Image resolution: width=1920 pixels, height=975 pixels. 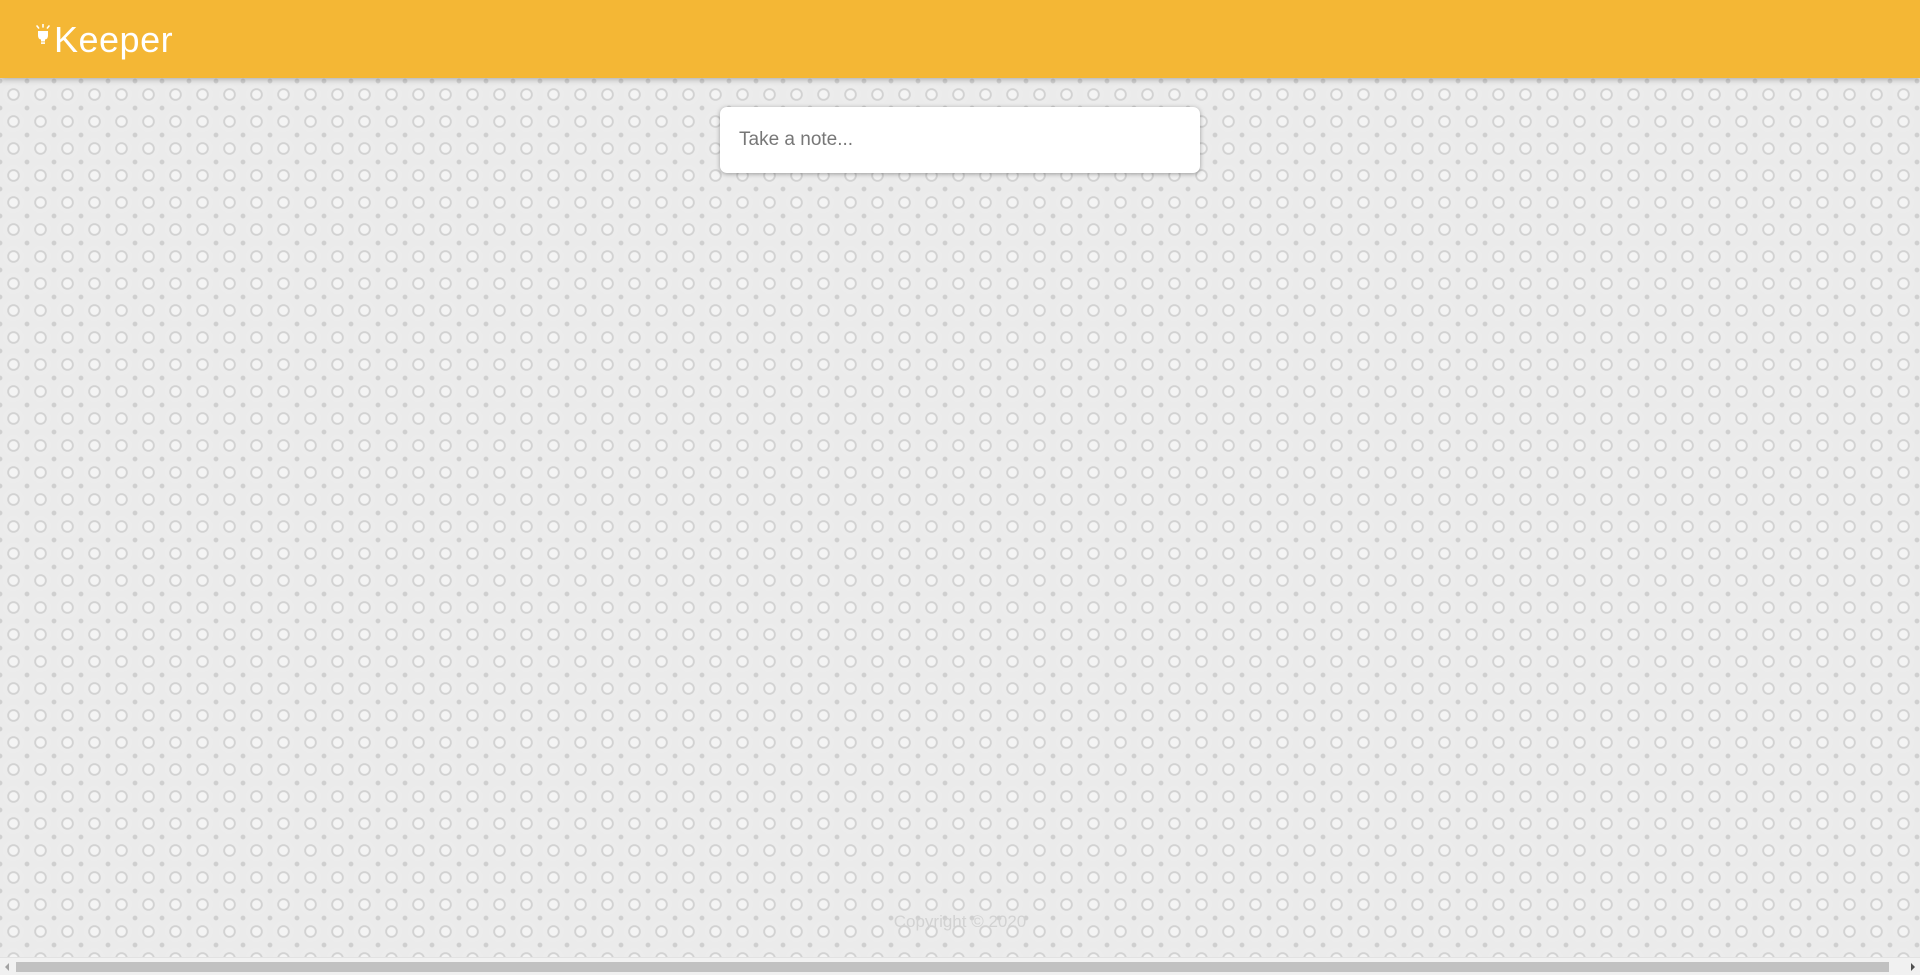 I want to click on note-input, so click(x=960, y=140).